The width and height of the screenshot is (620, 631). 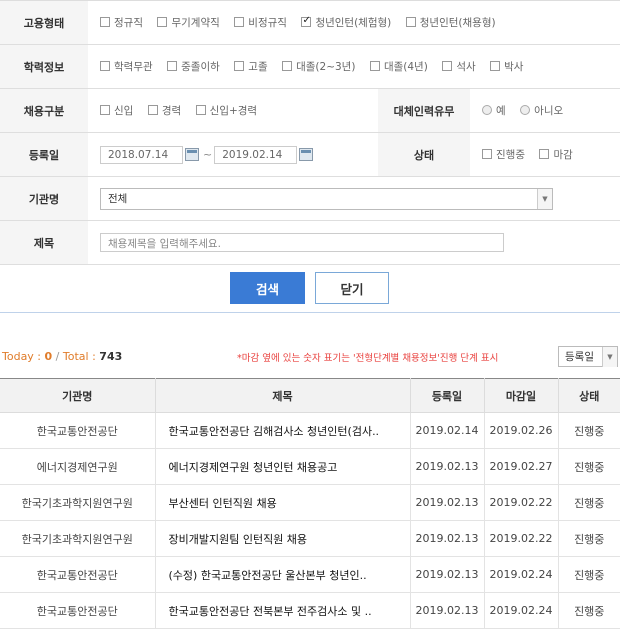 I want to click on checkbox-status-ongoing: 진행중, so click(x=503, y=154).